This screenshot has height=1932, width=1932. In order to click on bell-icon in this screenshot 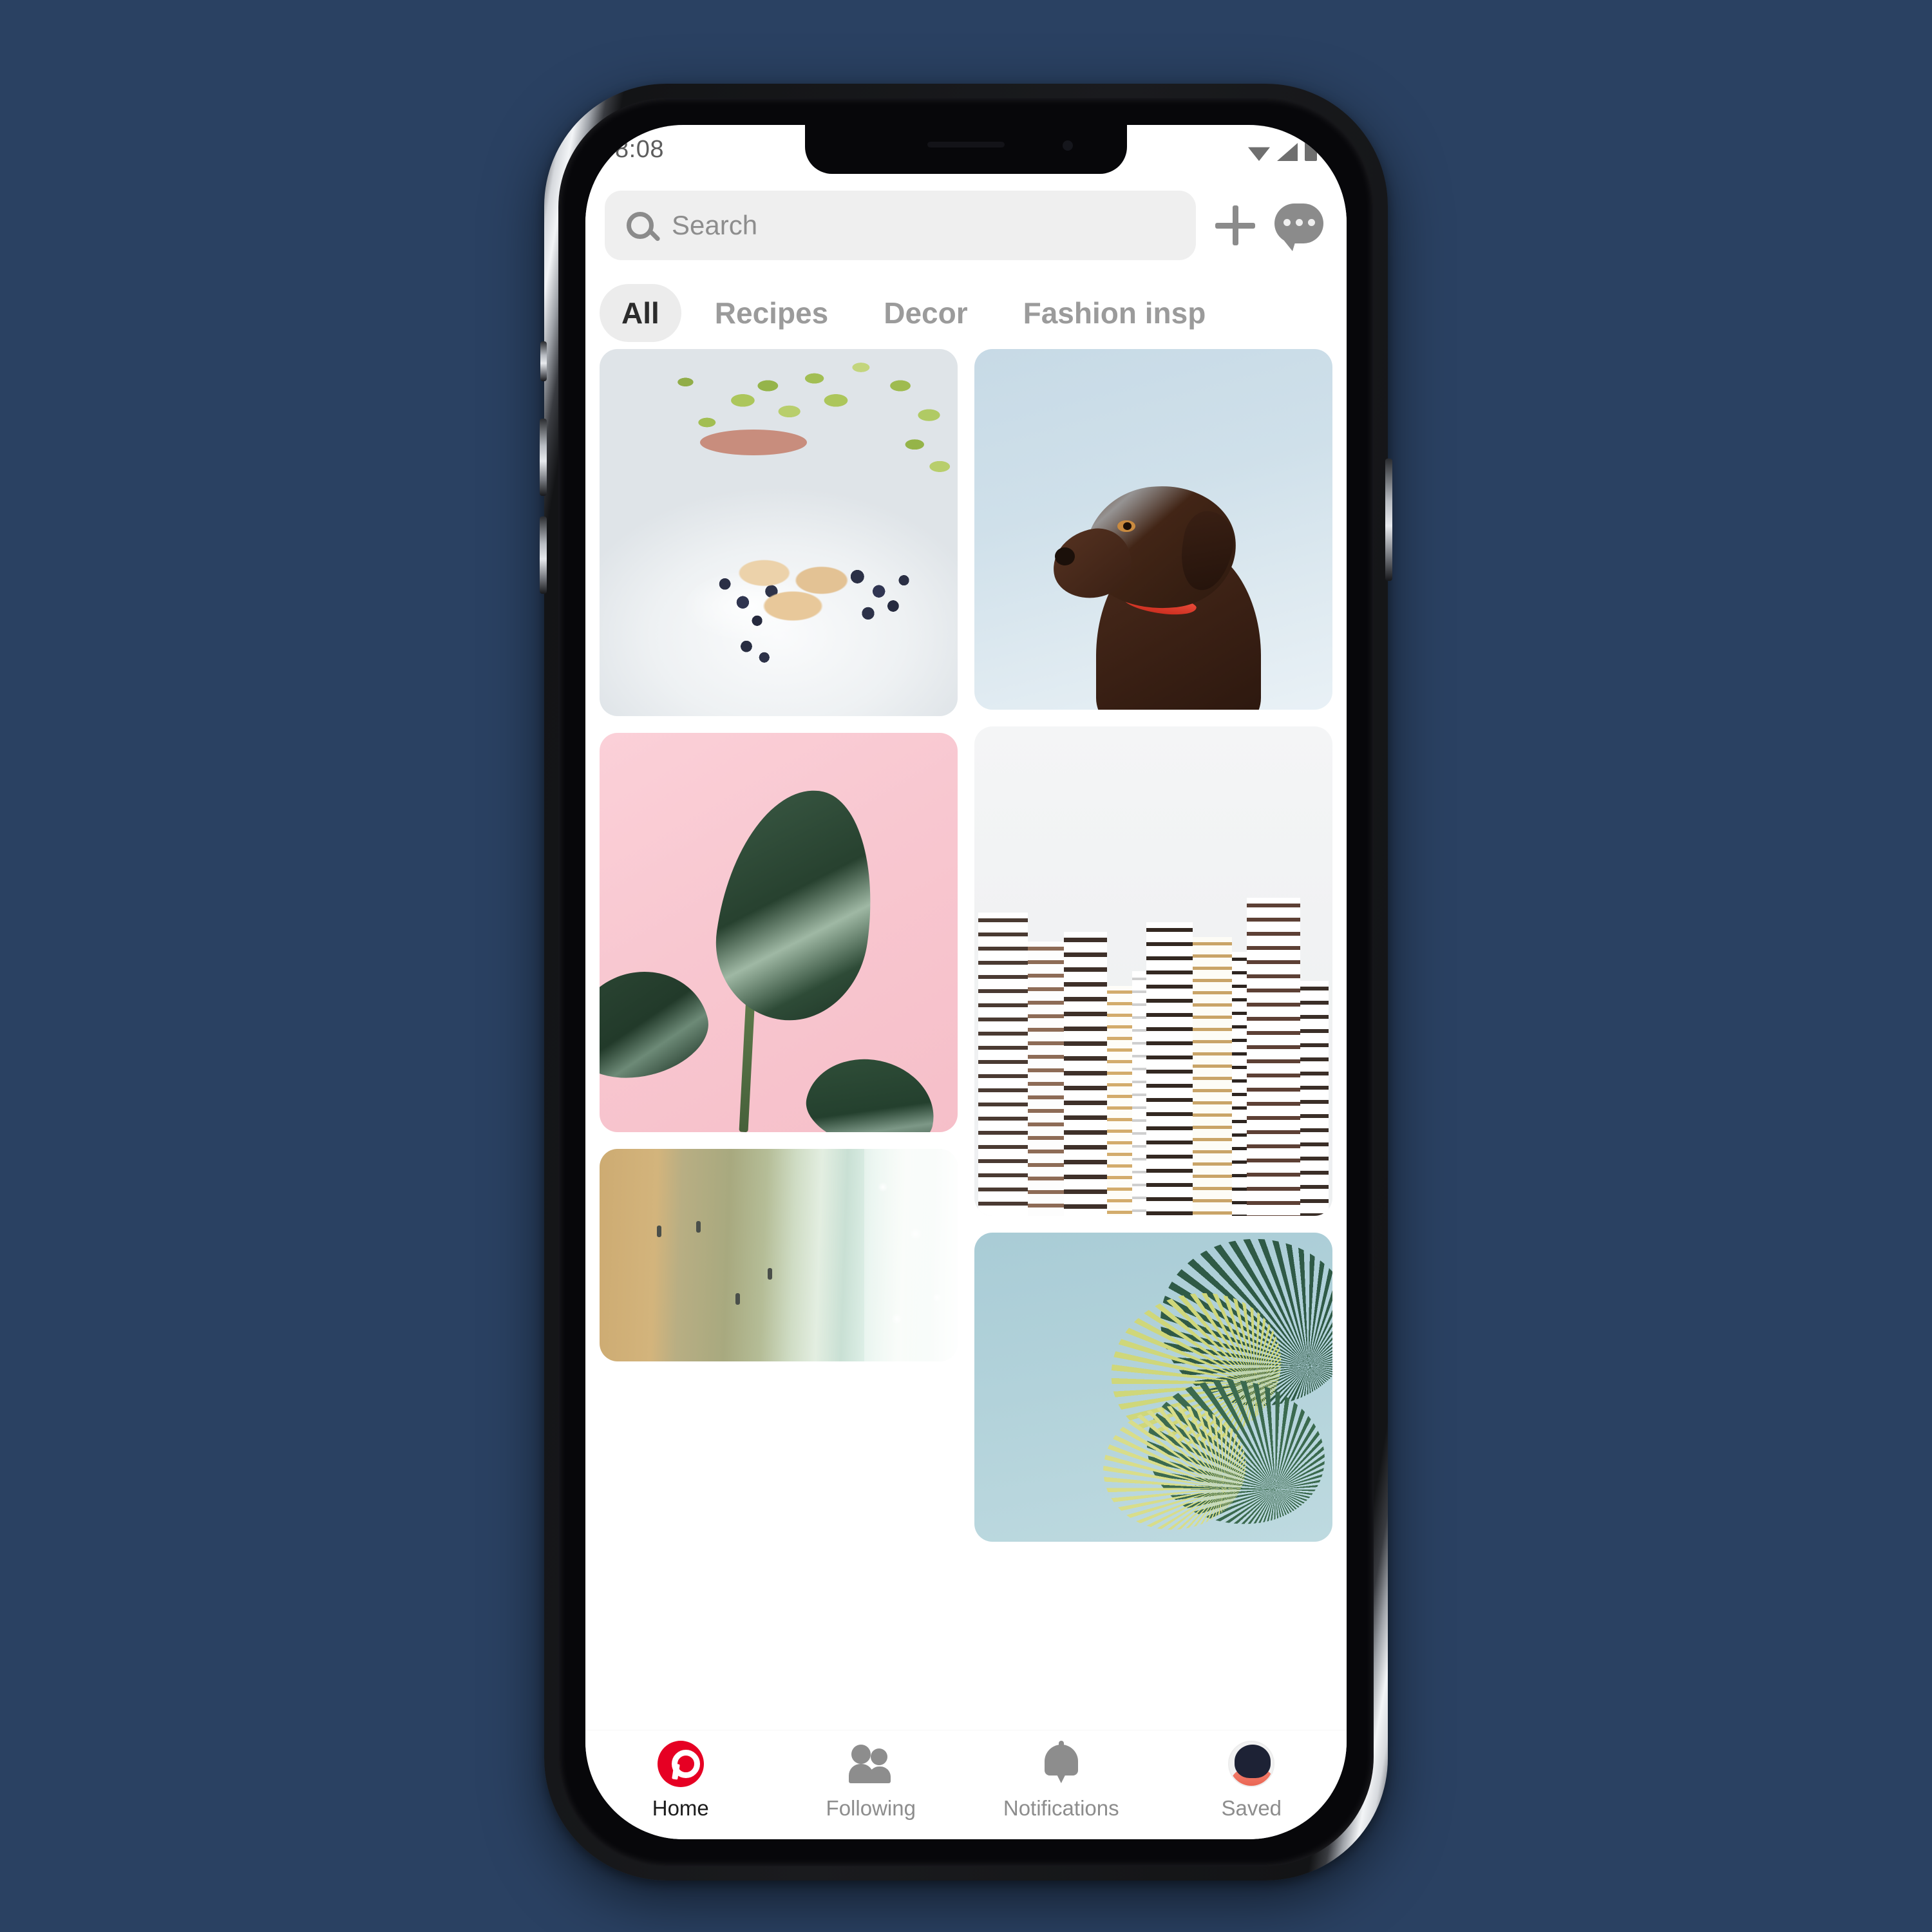, I will do `click(1061, 1764)`.